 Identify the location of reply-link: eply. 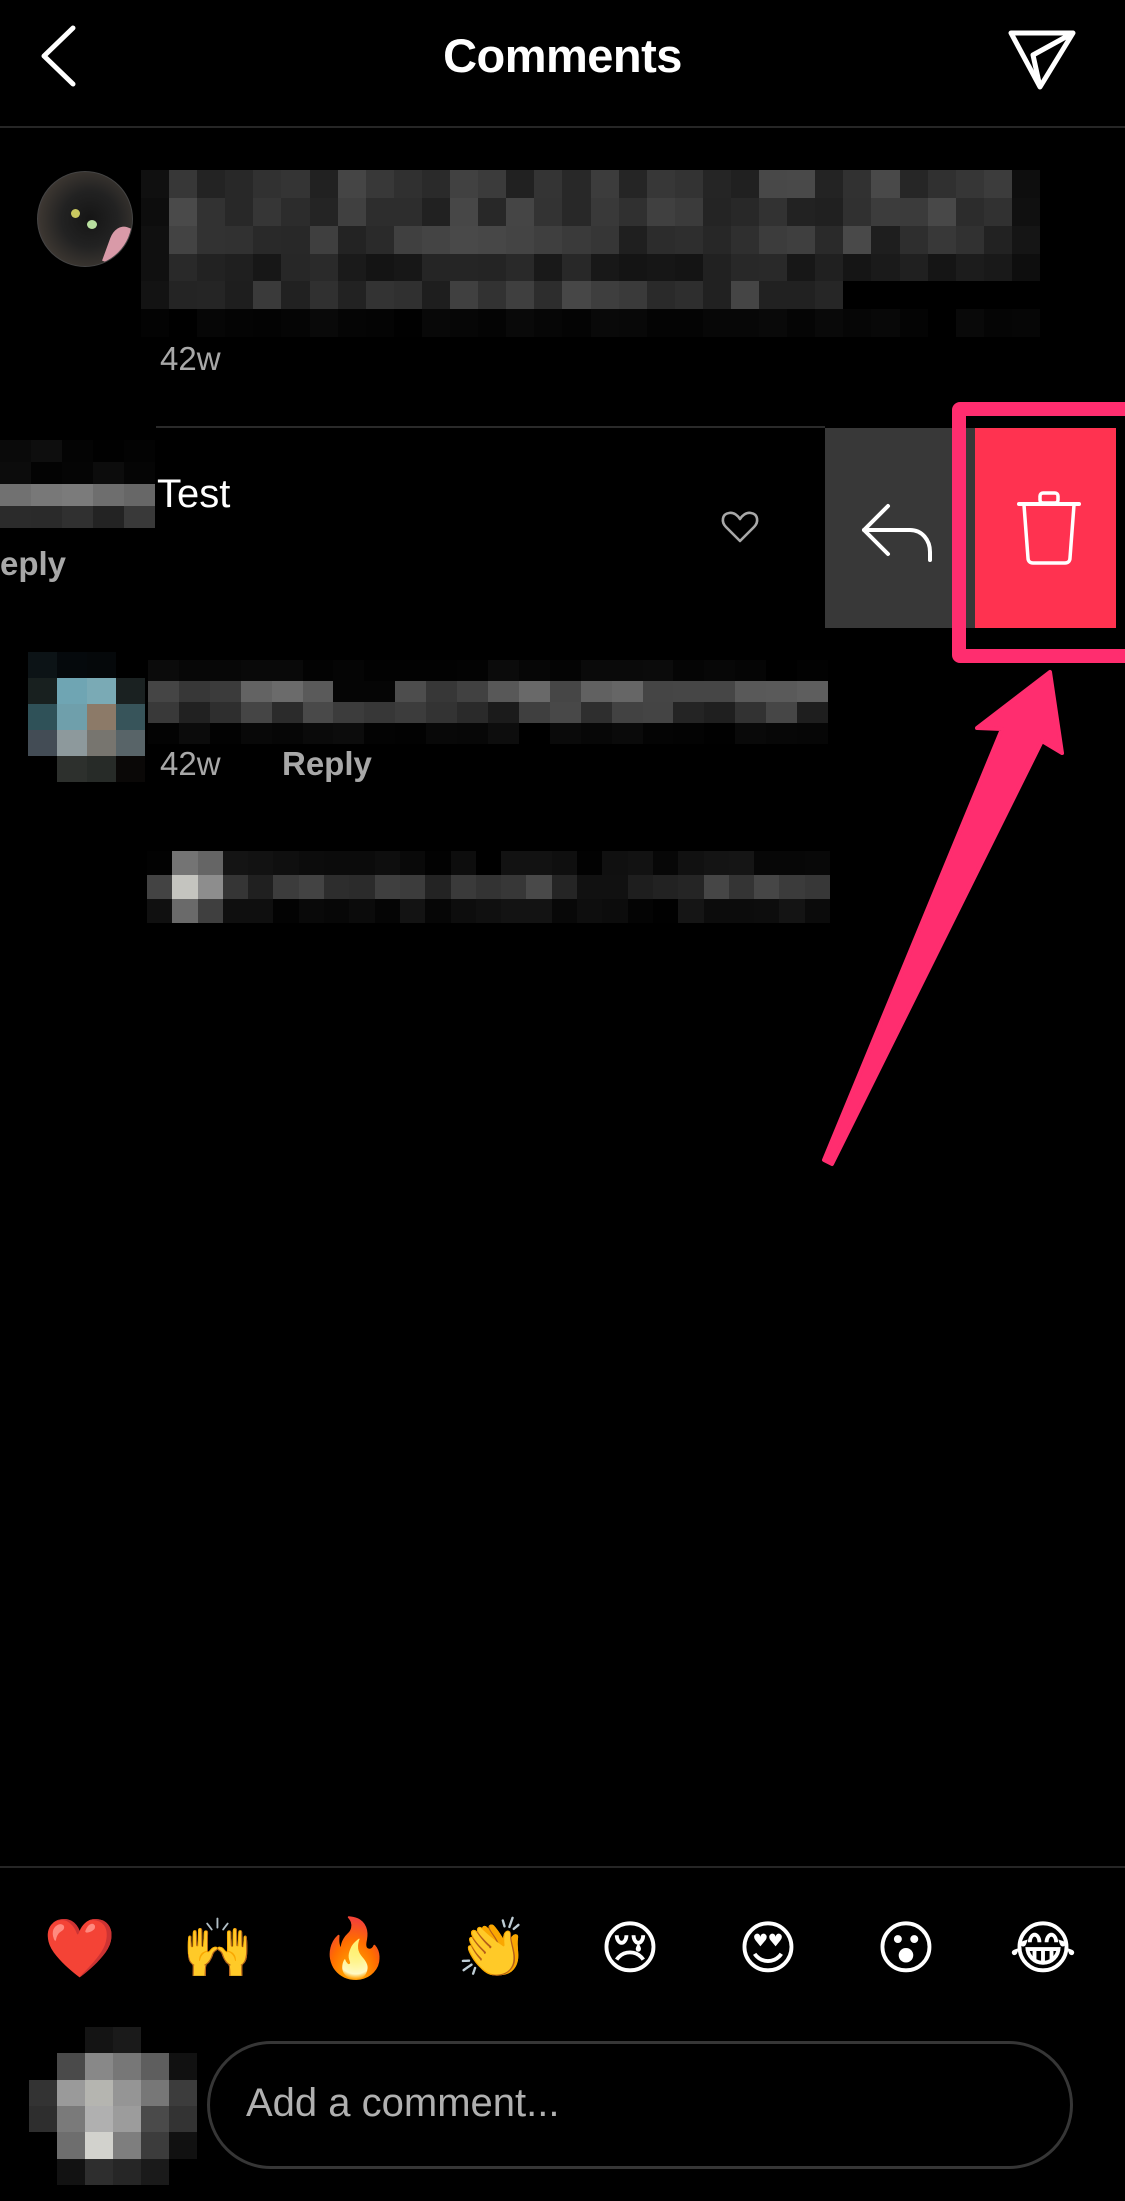
(33, 564).